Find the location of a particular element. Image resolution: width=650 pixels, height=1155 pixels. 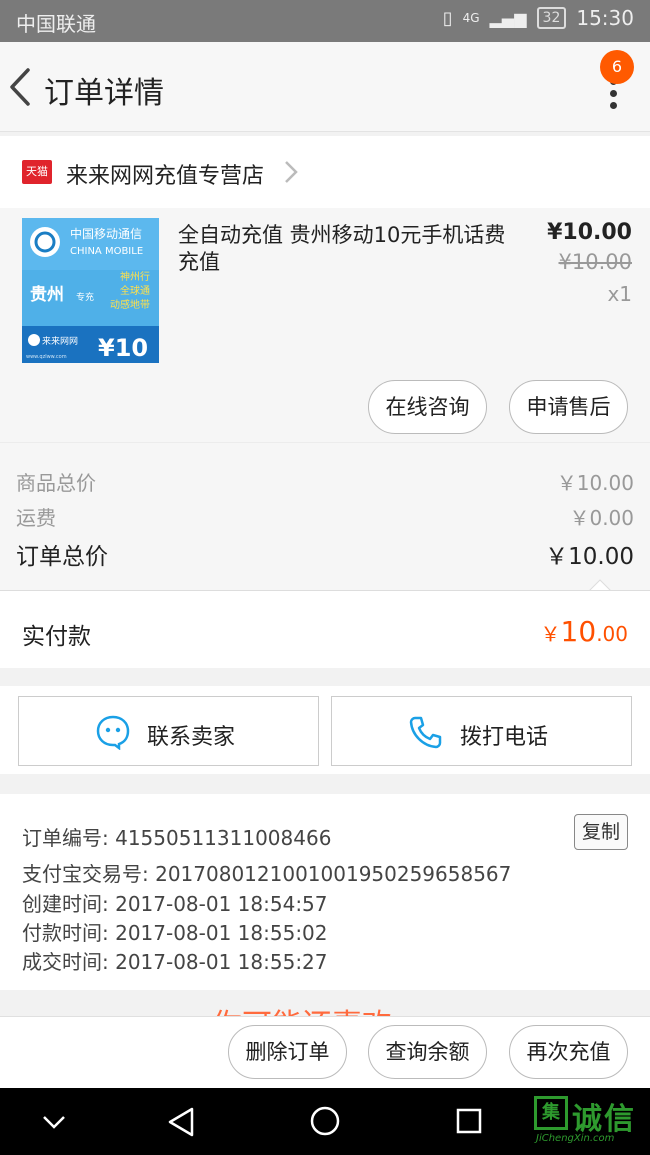

system-nav-bar: 集 诚信 JiChengXin.com is located at coordinates (325, 1121).